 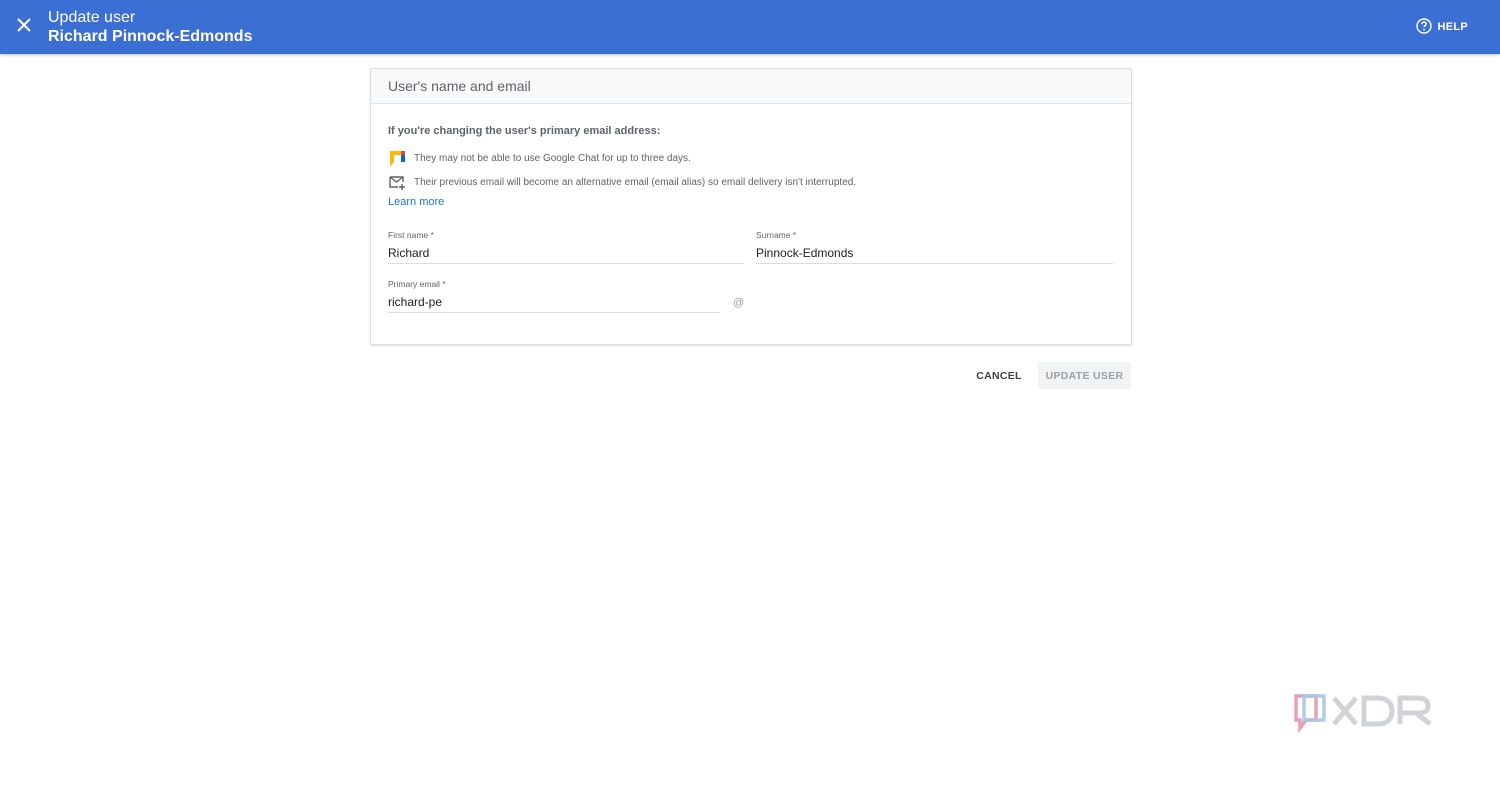 I want to click on primary-email-field: Primary email *, so click(x=554, y=296).